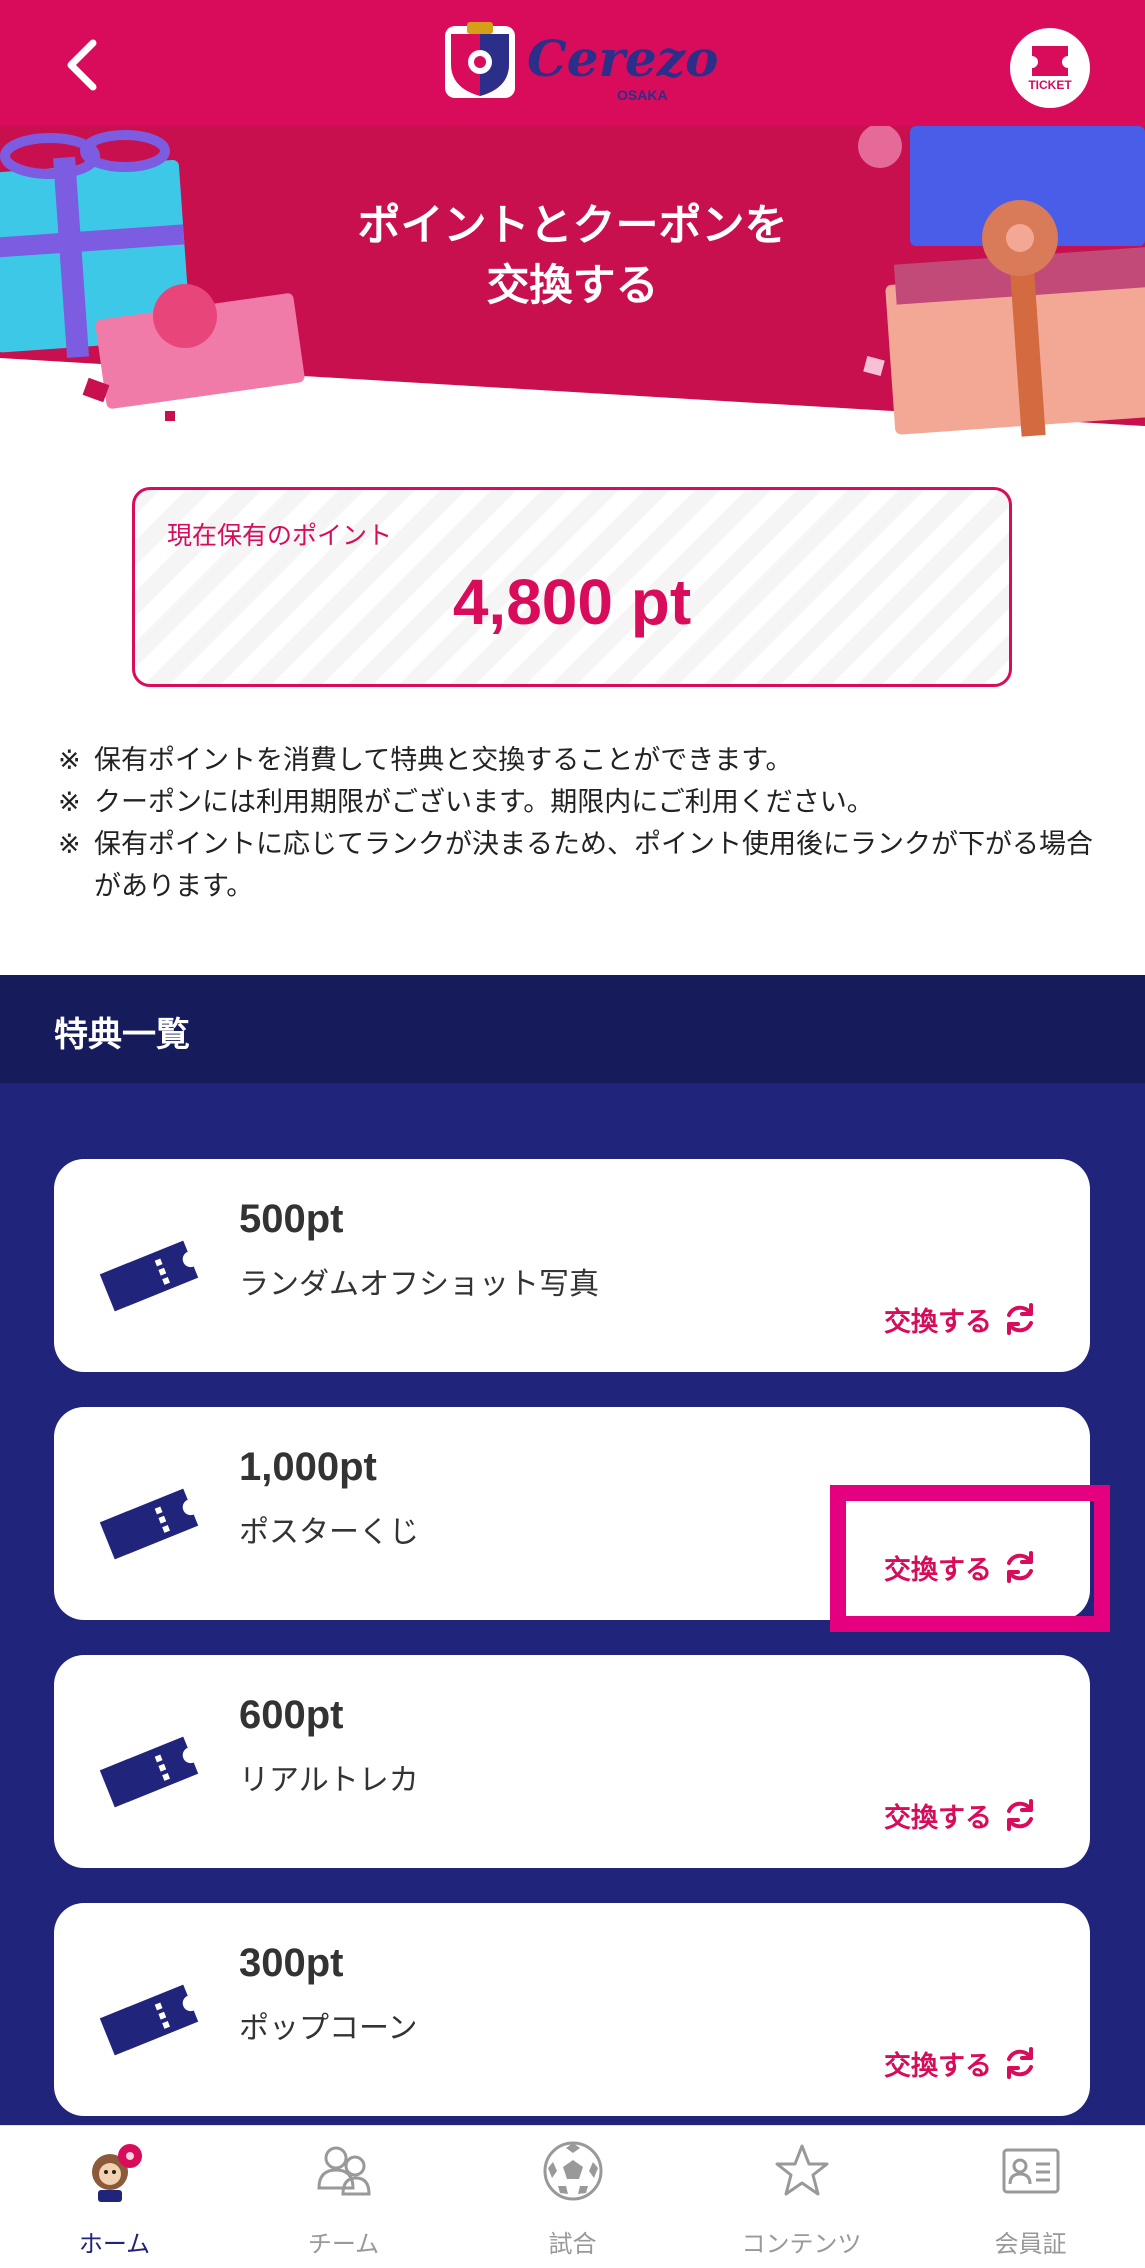 The image size is (1145, 2268). I want to click on back-arrow-icon, so click(85, 65).